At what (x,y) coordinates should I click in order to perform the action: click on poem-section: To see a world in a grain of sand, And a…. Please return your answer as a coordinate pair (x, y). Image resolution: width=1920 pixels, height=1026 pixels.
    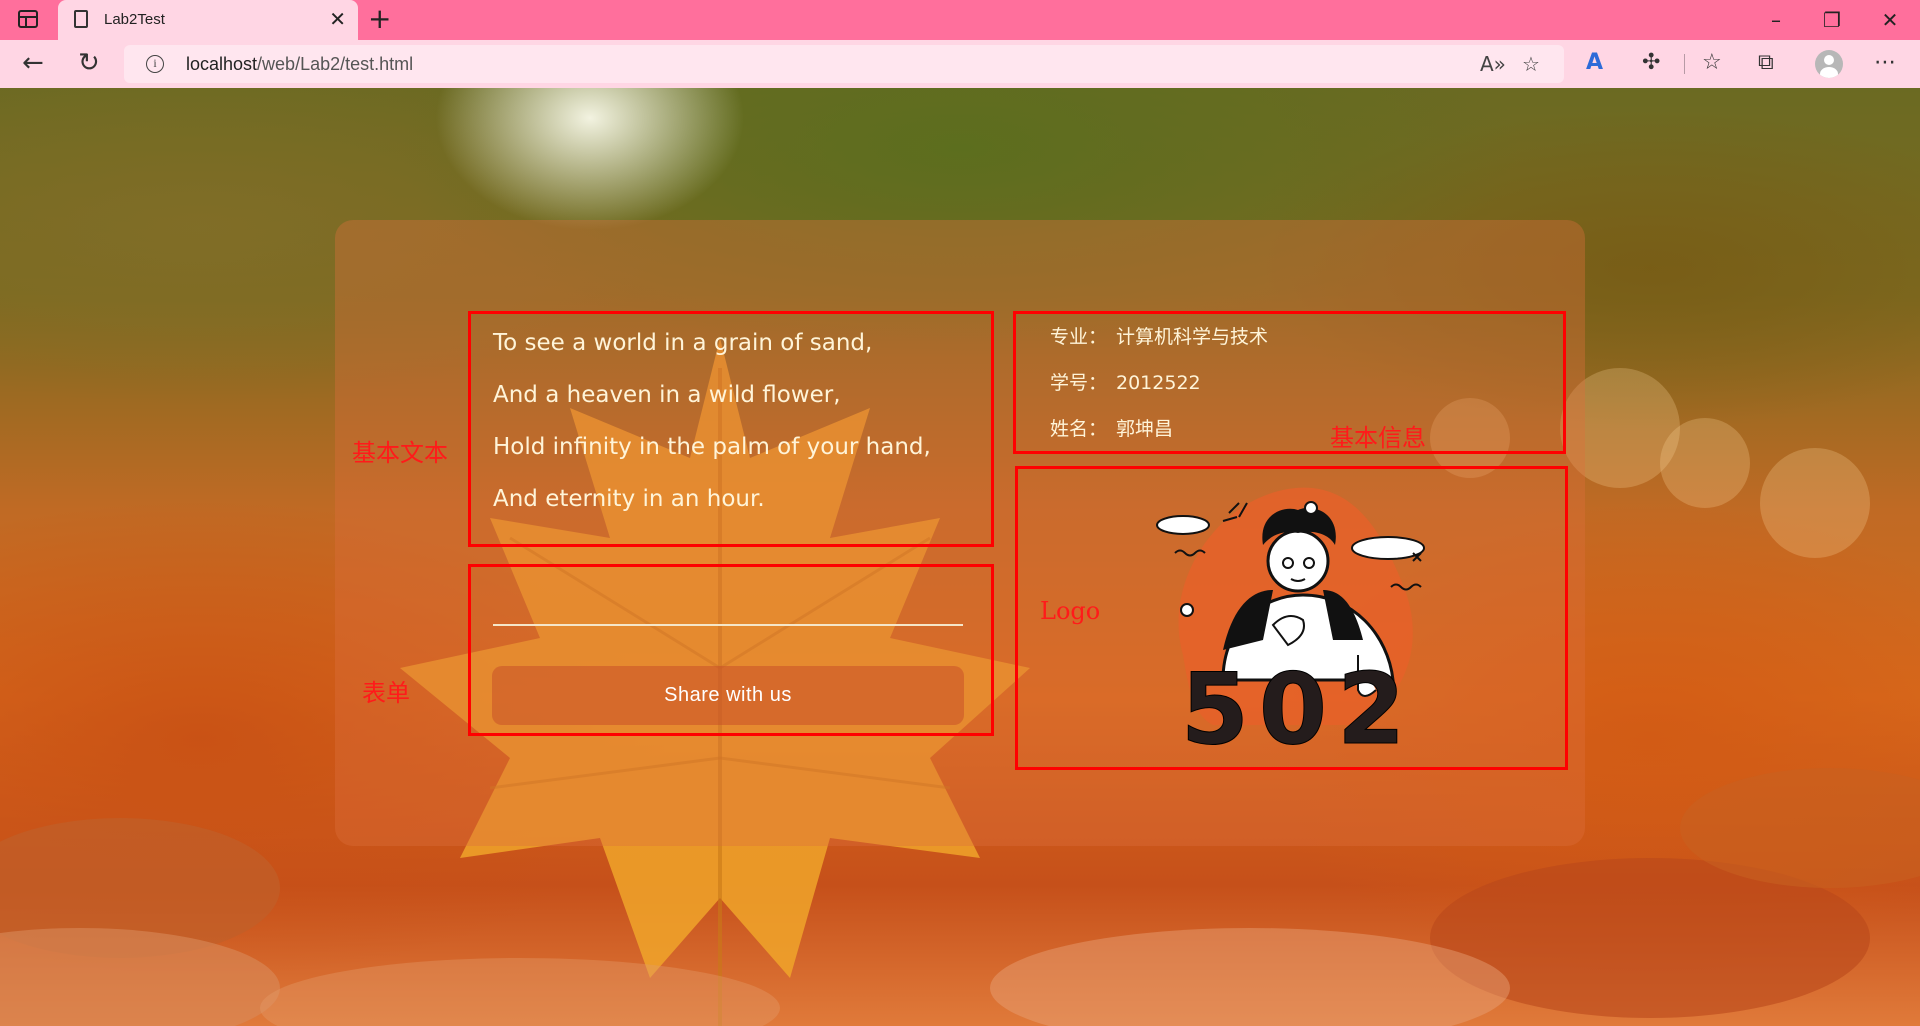
    Looking at the image, I should click on (731, 429).